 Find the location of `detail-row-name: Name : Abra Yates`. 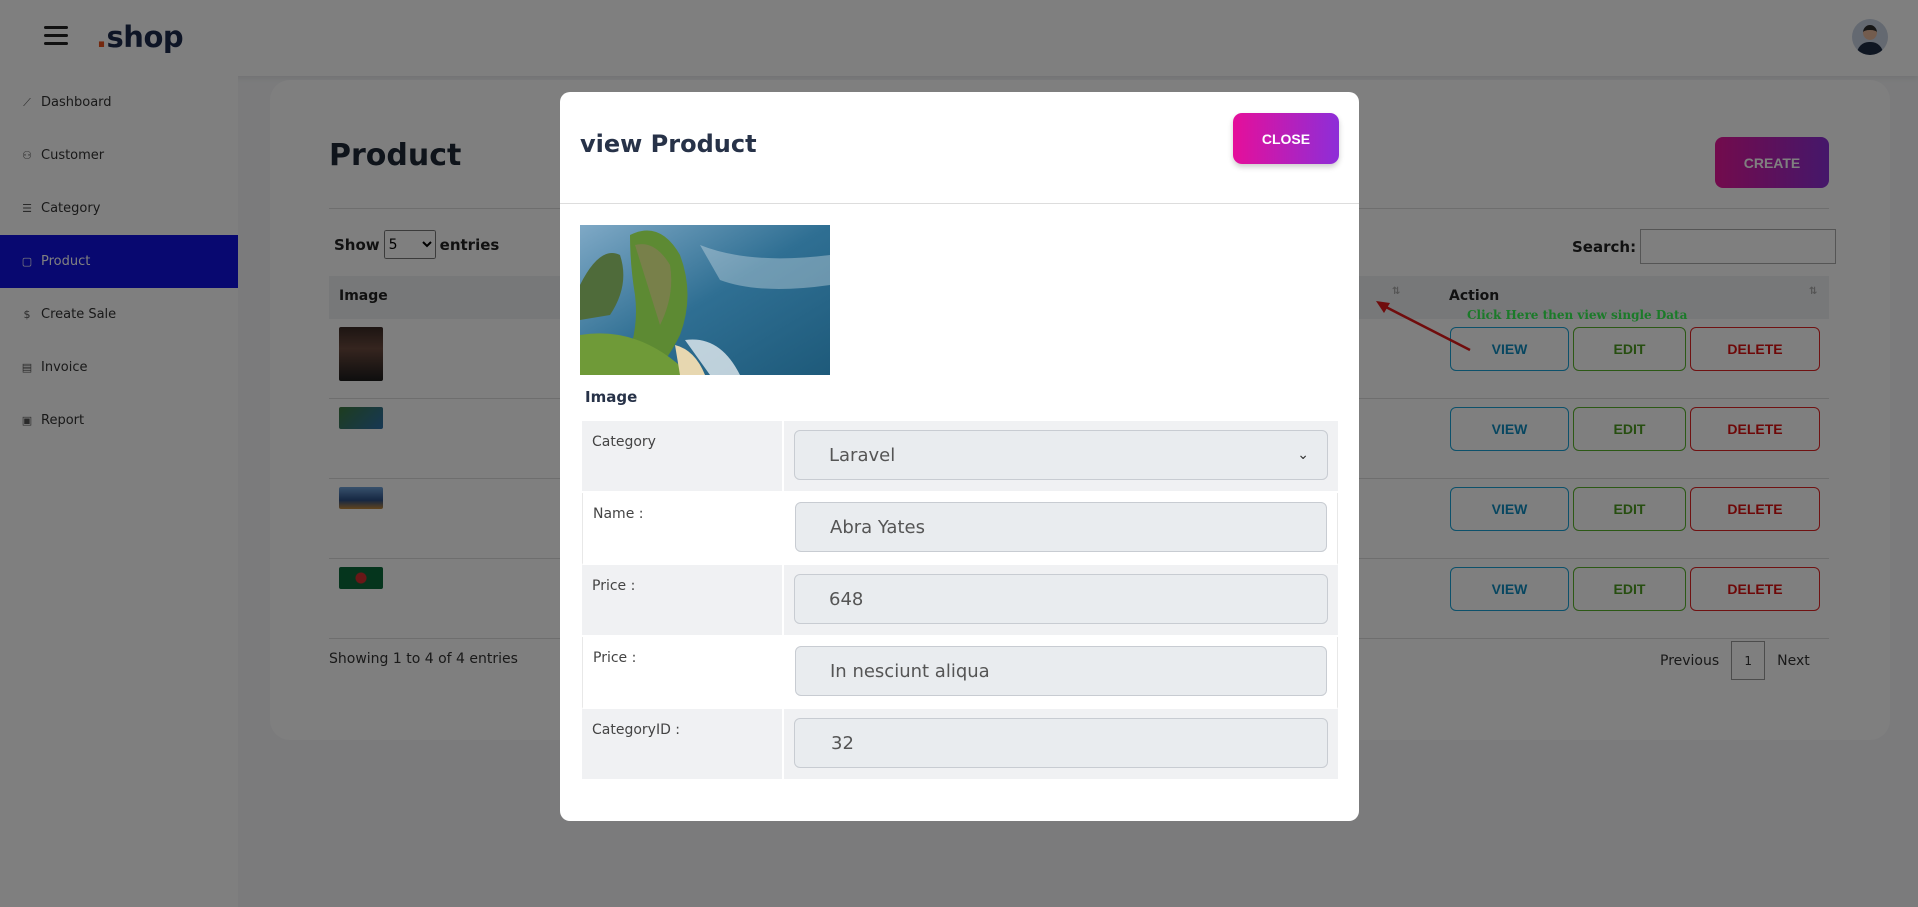

detail-row-name: Name : Abra Yates is located at coordinates (960, 529).